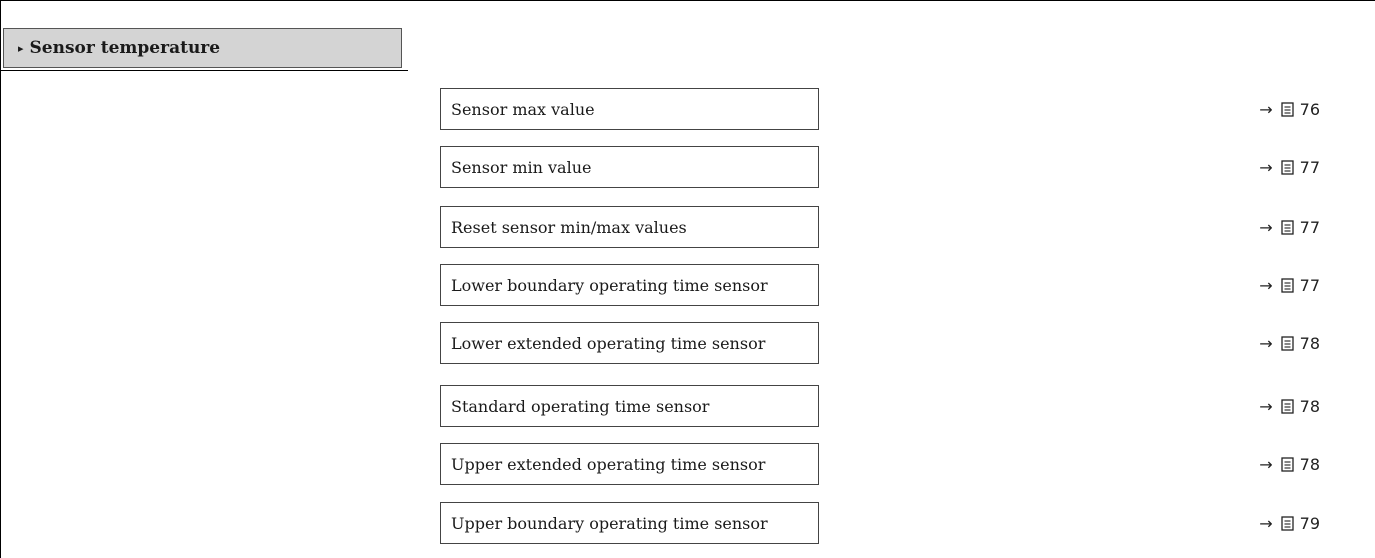 Image resolution: width=1375 pixels, height=558 pixels. I want to click on parameter-reset-sensor-min-max-values: Reset sensor min/max values, so click(629, 227).